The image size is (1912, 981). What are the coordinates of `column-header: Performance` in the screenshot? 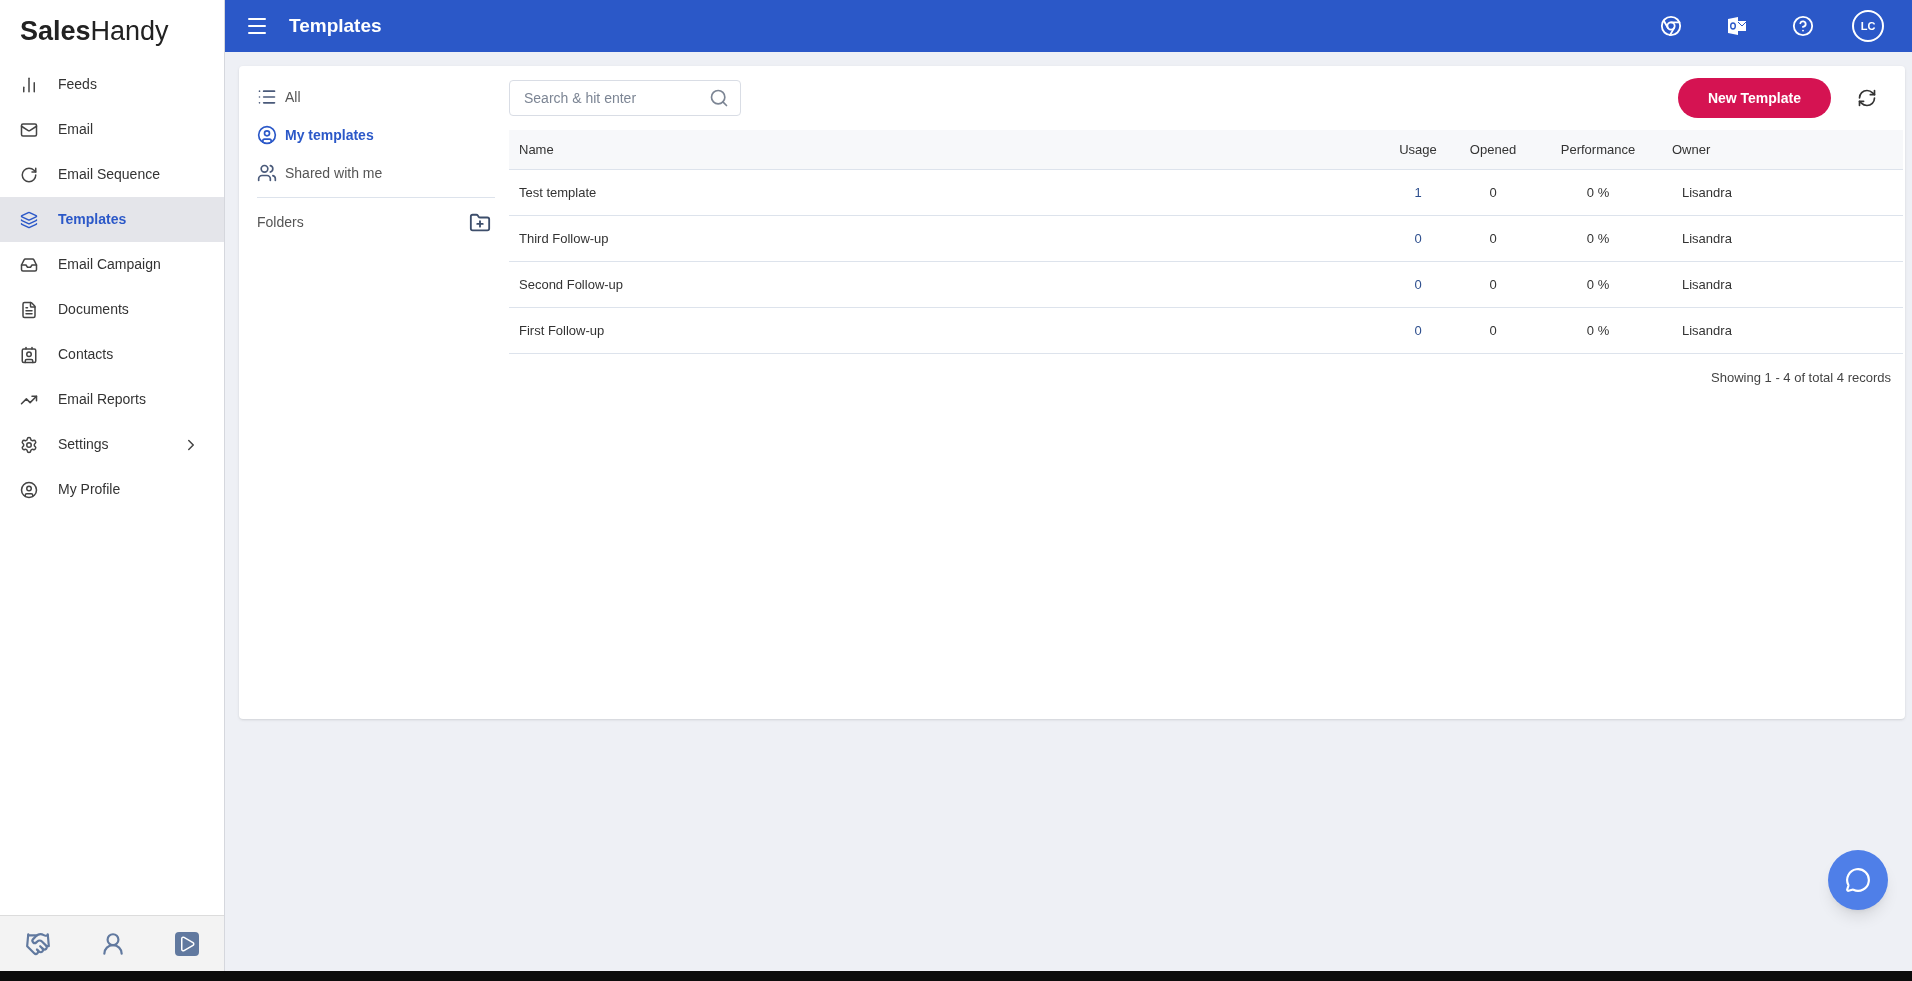 It's located at (1598, 149).